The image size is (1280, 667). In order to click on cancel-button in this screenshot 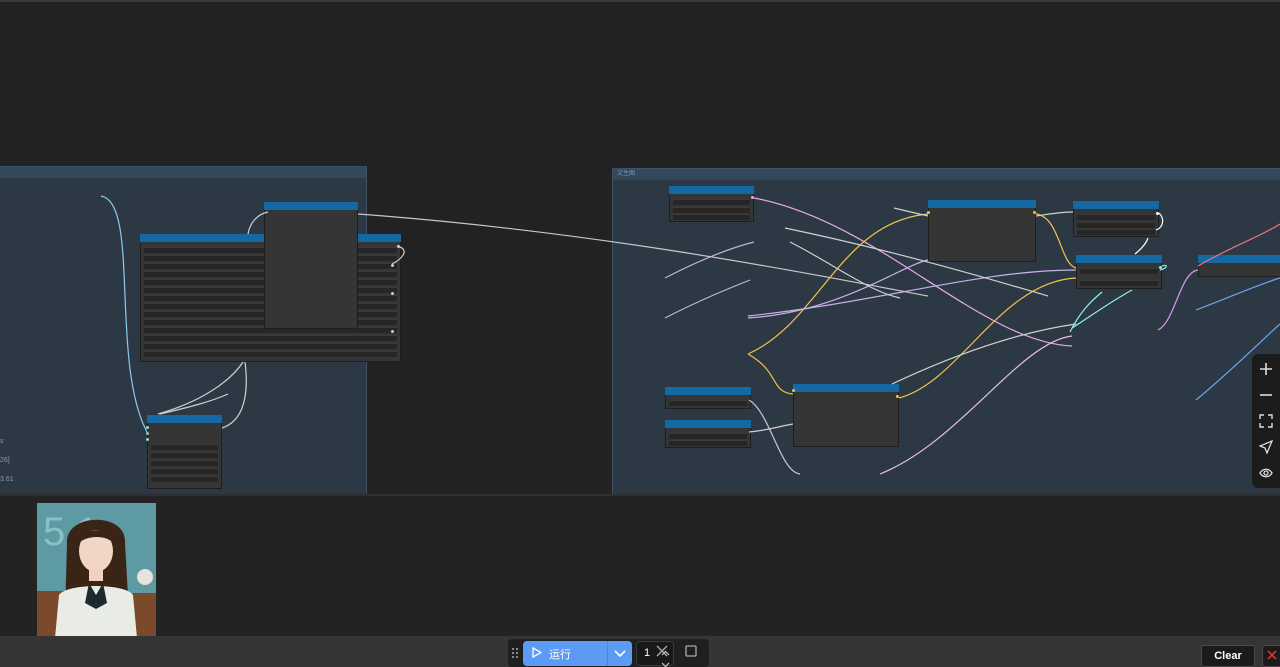, I will do `click(662, 653)`.